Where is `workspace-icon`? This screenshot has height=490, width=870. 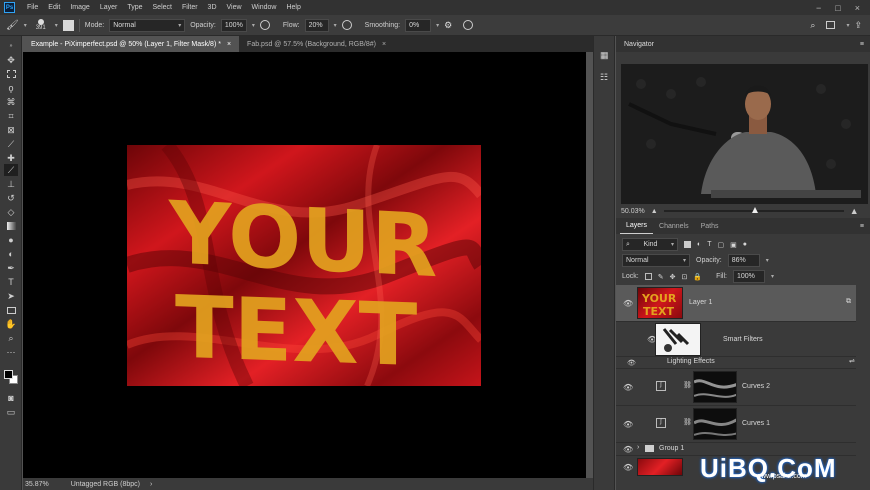
workspace-icon is located at coordinates (831, 25).